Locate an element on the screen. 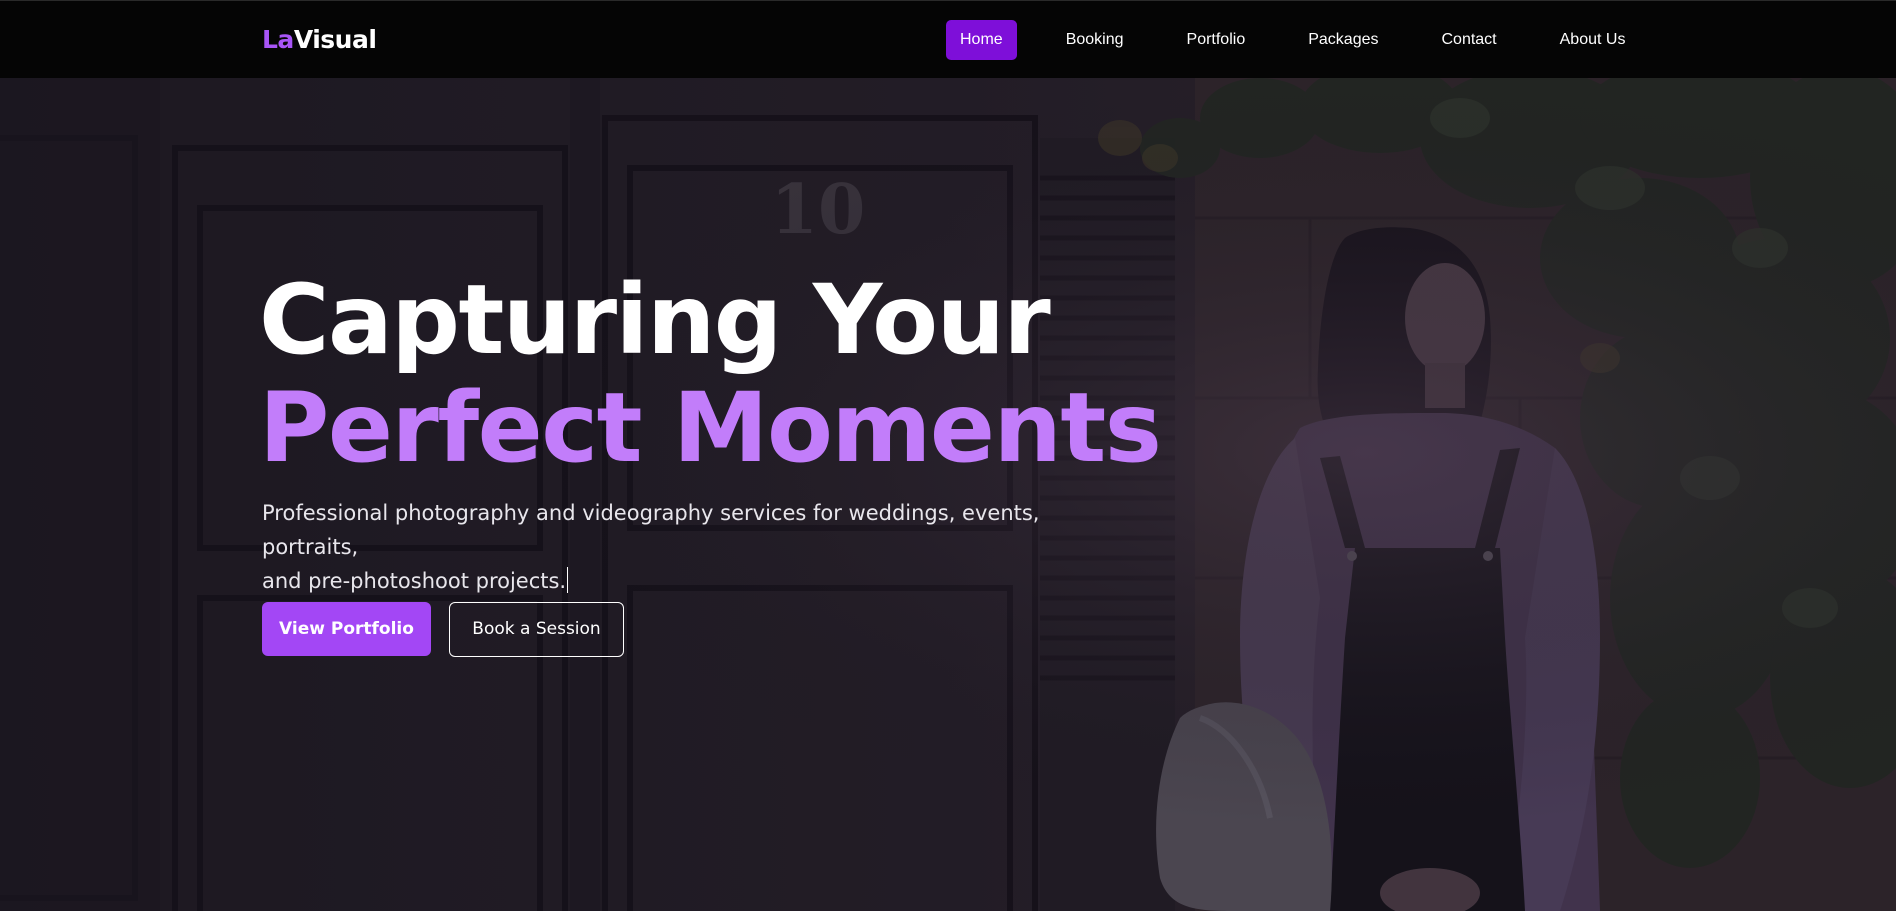 The width and height of the screenshot is (1896, 911). nav-item-packages: Packages is located at coordinates (1343, 40).